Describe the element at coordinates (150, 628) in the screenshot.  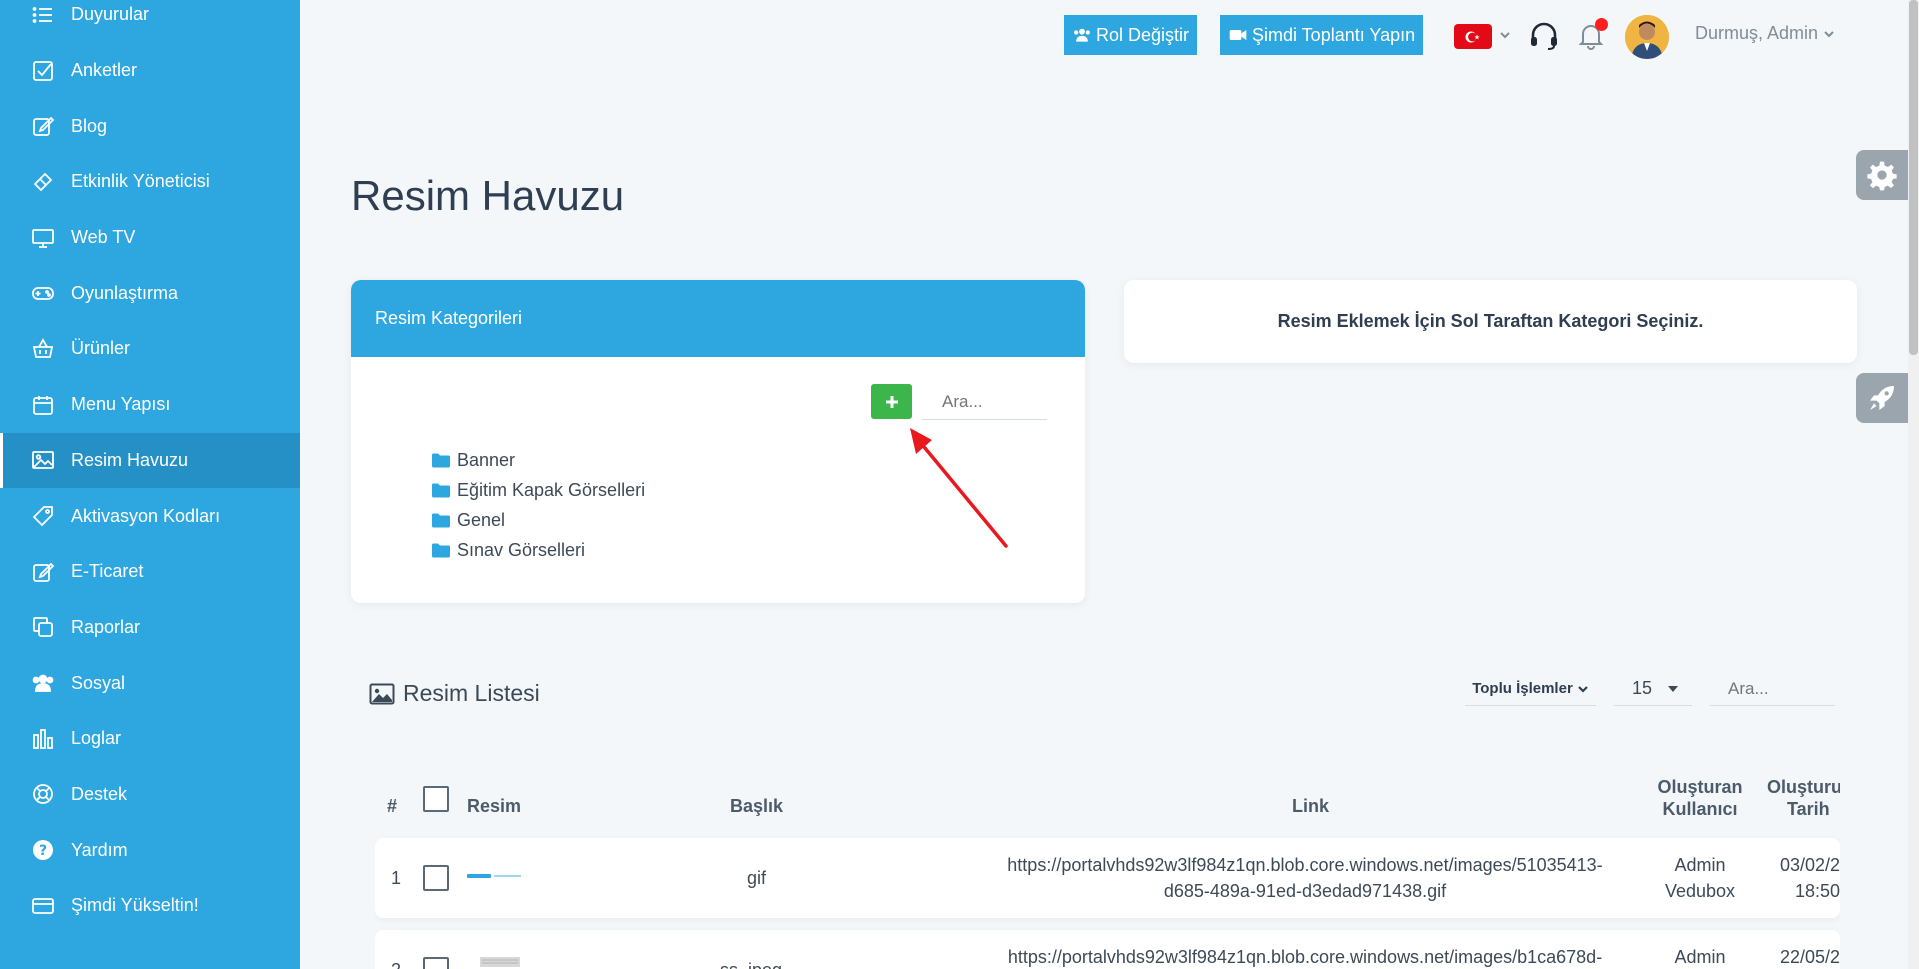
I see `sidebar-item-raporlar: Raporlar` at that location.